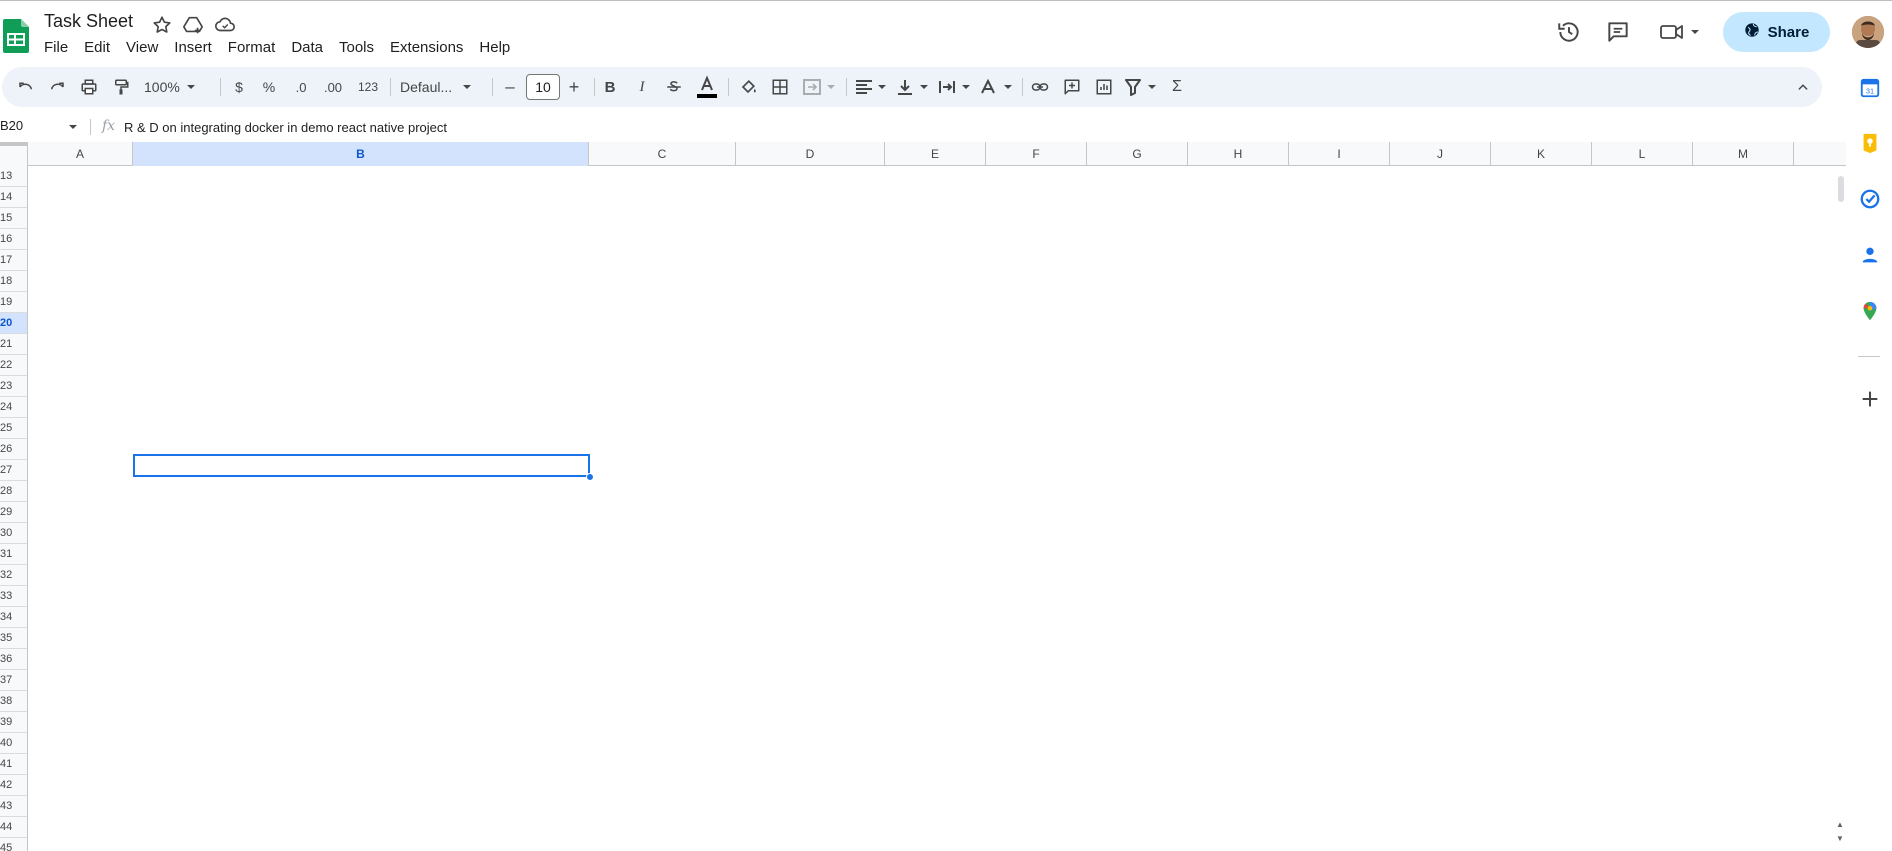  Describe the element at coordinates (193, 25) in the screenshot. I see `move-to-drive-icon` at that location.